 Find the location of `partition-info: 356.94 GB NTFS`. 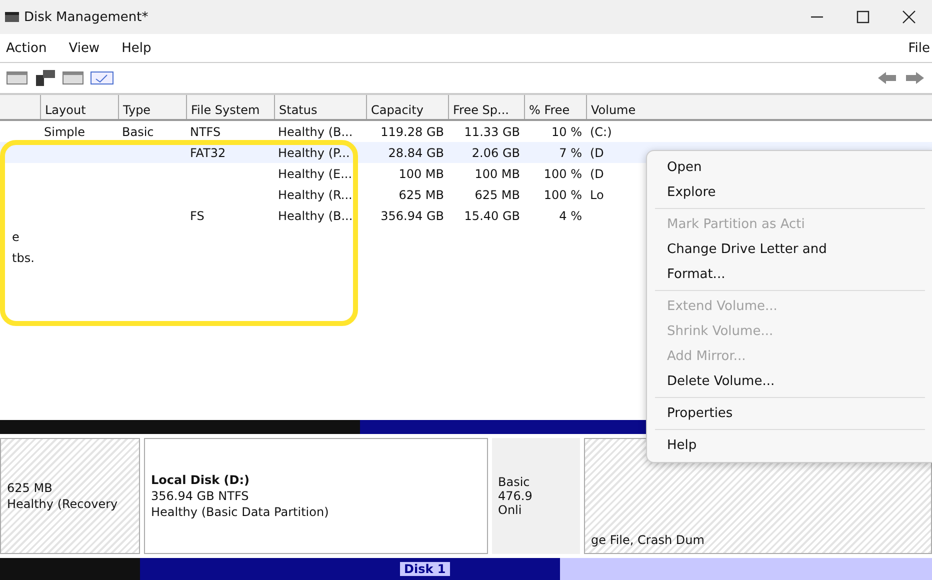

partition-info: 356.94 GB NTFS is located at coordinates (200, 496).